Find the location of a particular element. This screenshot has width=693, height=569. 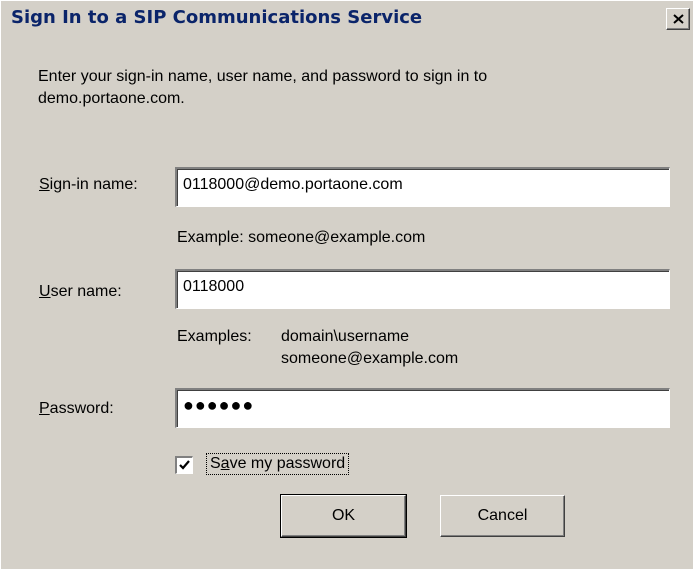

save-password-accel: a is located at coordinates (225, 463).